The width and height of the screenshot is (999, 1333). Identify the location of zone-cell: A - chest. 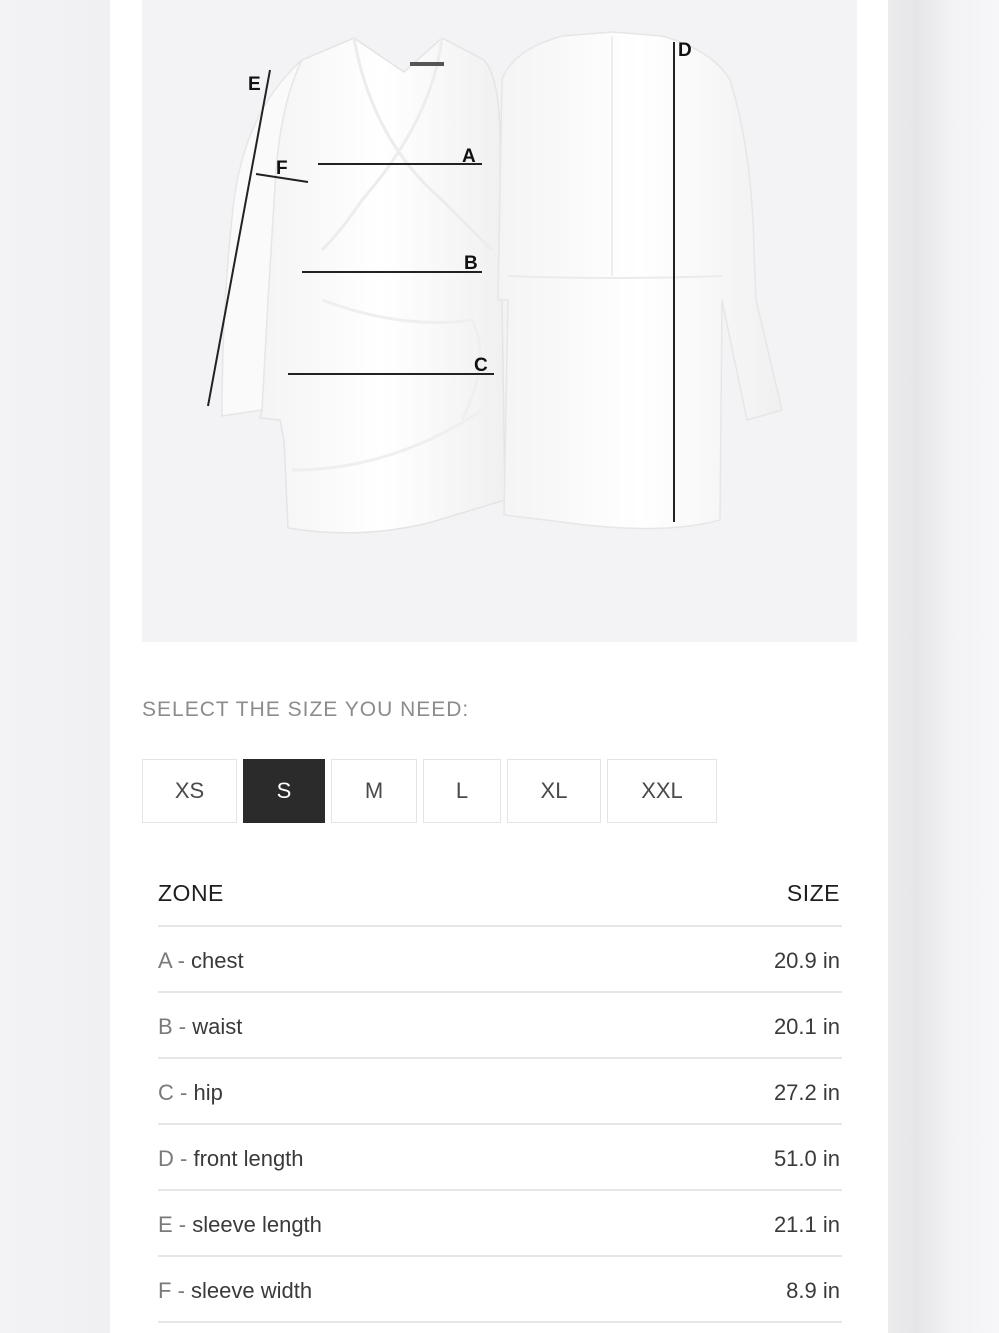
(201, 961).